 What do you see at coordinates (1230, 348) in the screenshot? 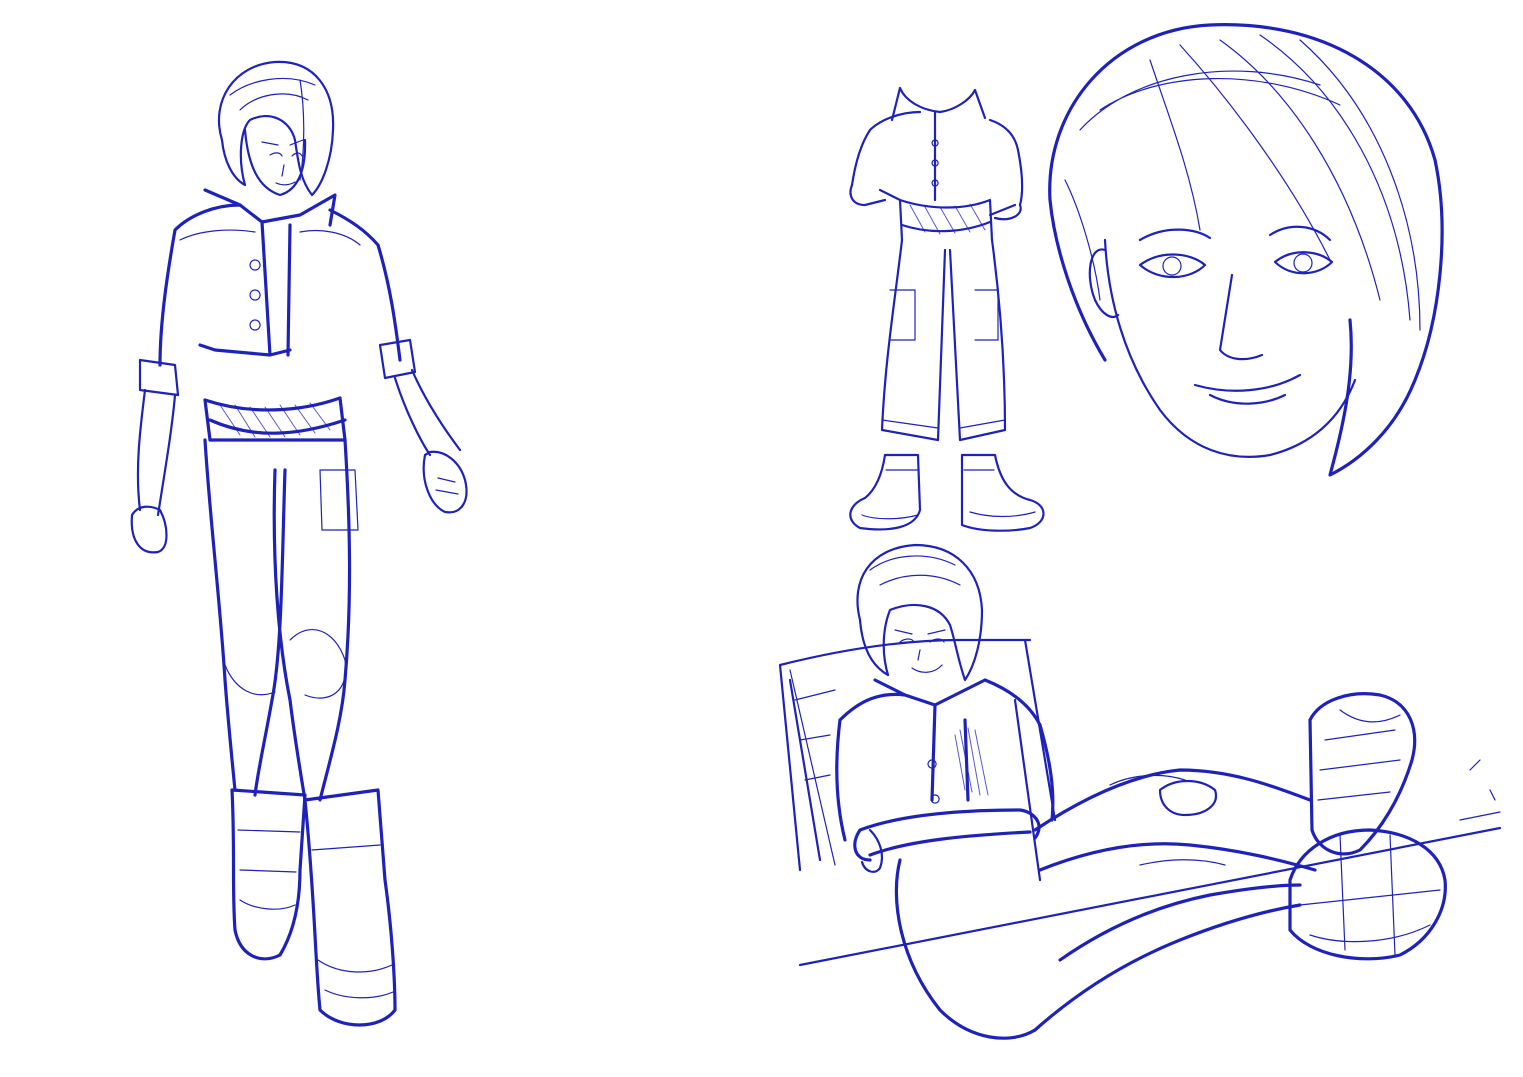
I see `portrait-face` at bounding box center [1230, 348].